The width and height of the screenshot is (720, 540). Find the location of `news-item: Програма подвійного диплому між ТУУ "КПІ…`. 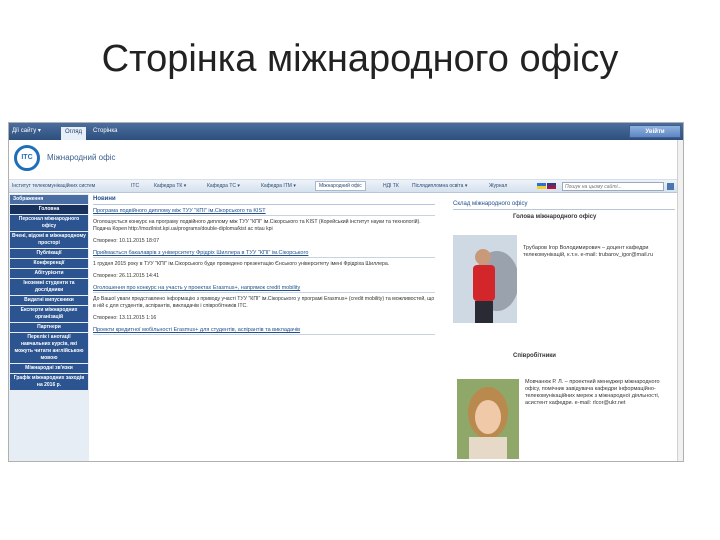

news-item: Програма подвійного диплому між ТУУ "КПІ… is located at coordinates (264, 226).